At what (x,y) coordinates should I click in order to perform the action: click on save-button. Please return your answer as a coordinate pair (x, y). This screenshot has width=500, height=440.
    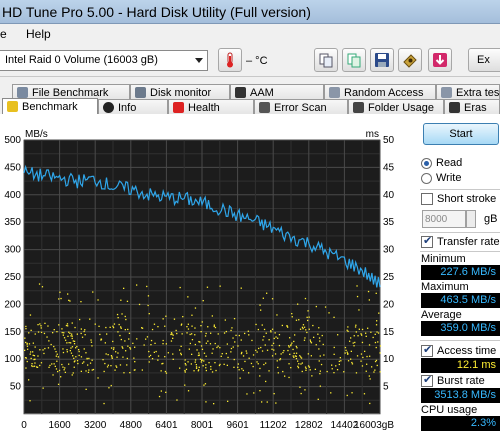
    Looking at the image, I should click on (382, 60).